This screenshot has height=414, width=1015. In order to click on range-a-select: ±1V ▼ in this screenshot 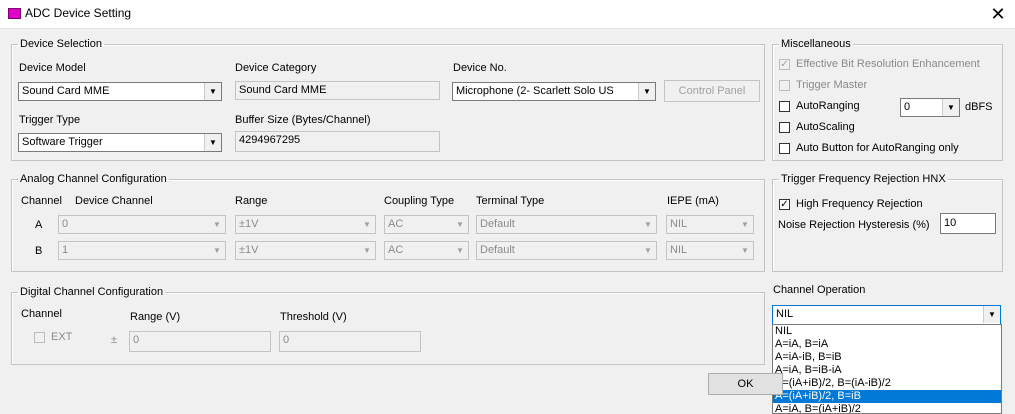, I will do `click(305, 224)`.